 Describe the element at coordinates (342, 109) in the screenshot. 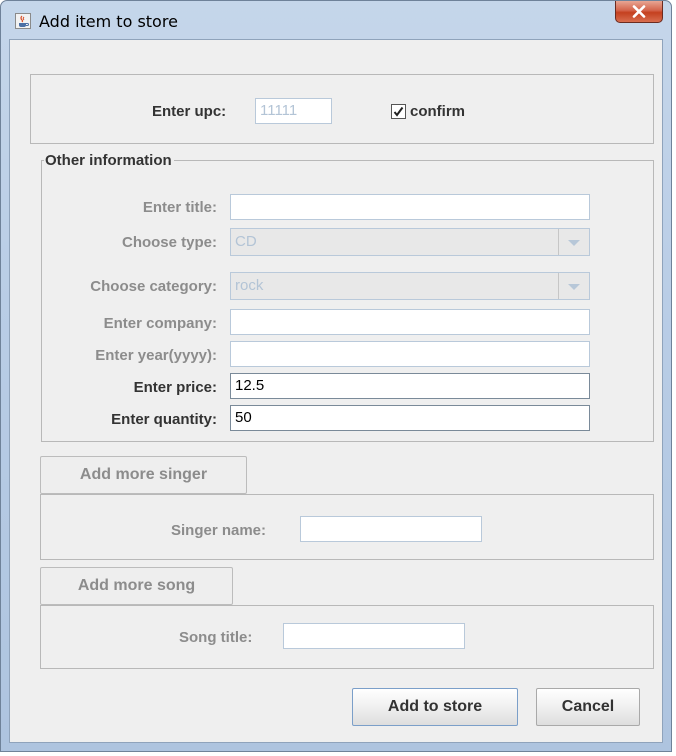

I see `upc-panel` at that location.